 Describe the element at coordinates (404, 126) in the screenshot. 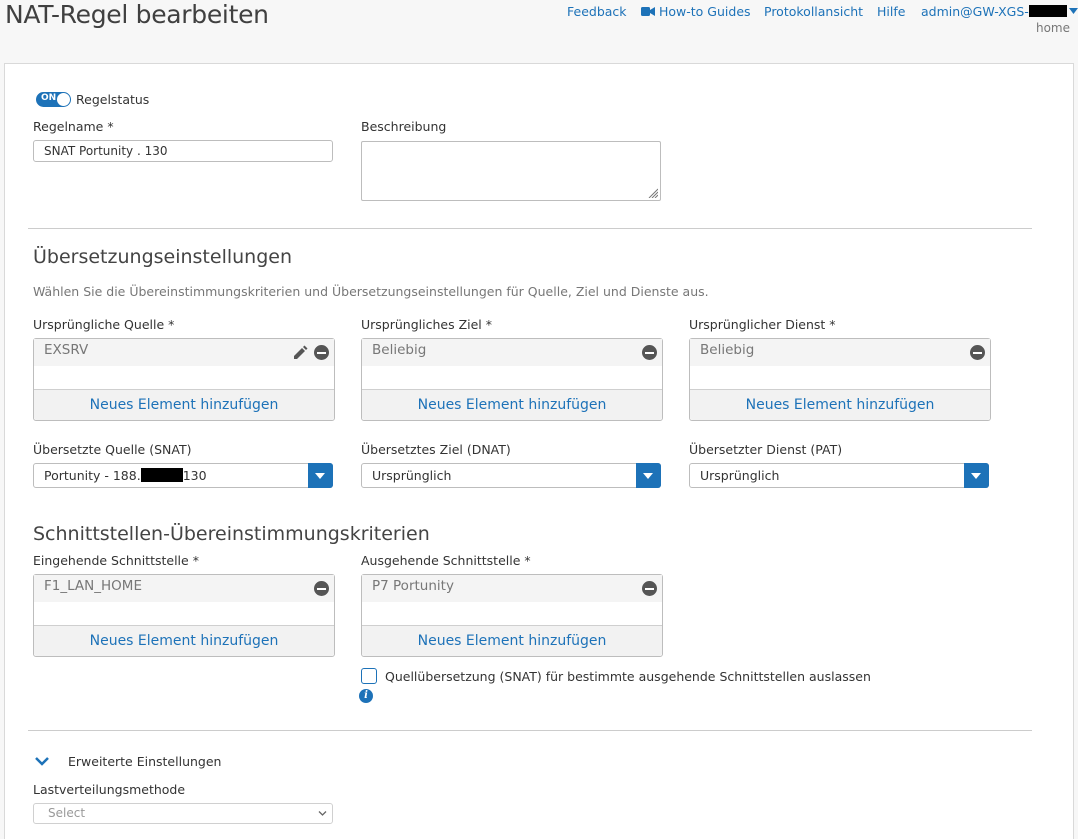

I see `description-label: Beschreibung` at that location.